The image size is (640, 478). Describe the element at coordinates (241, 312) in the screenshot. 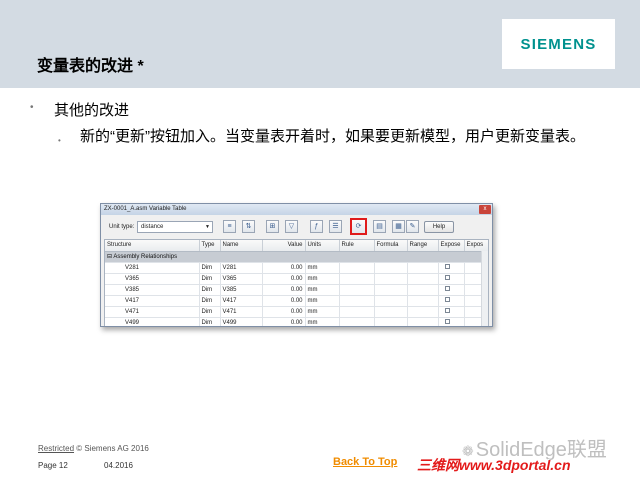

I see `cell-name: V471` at that location.